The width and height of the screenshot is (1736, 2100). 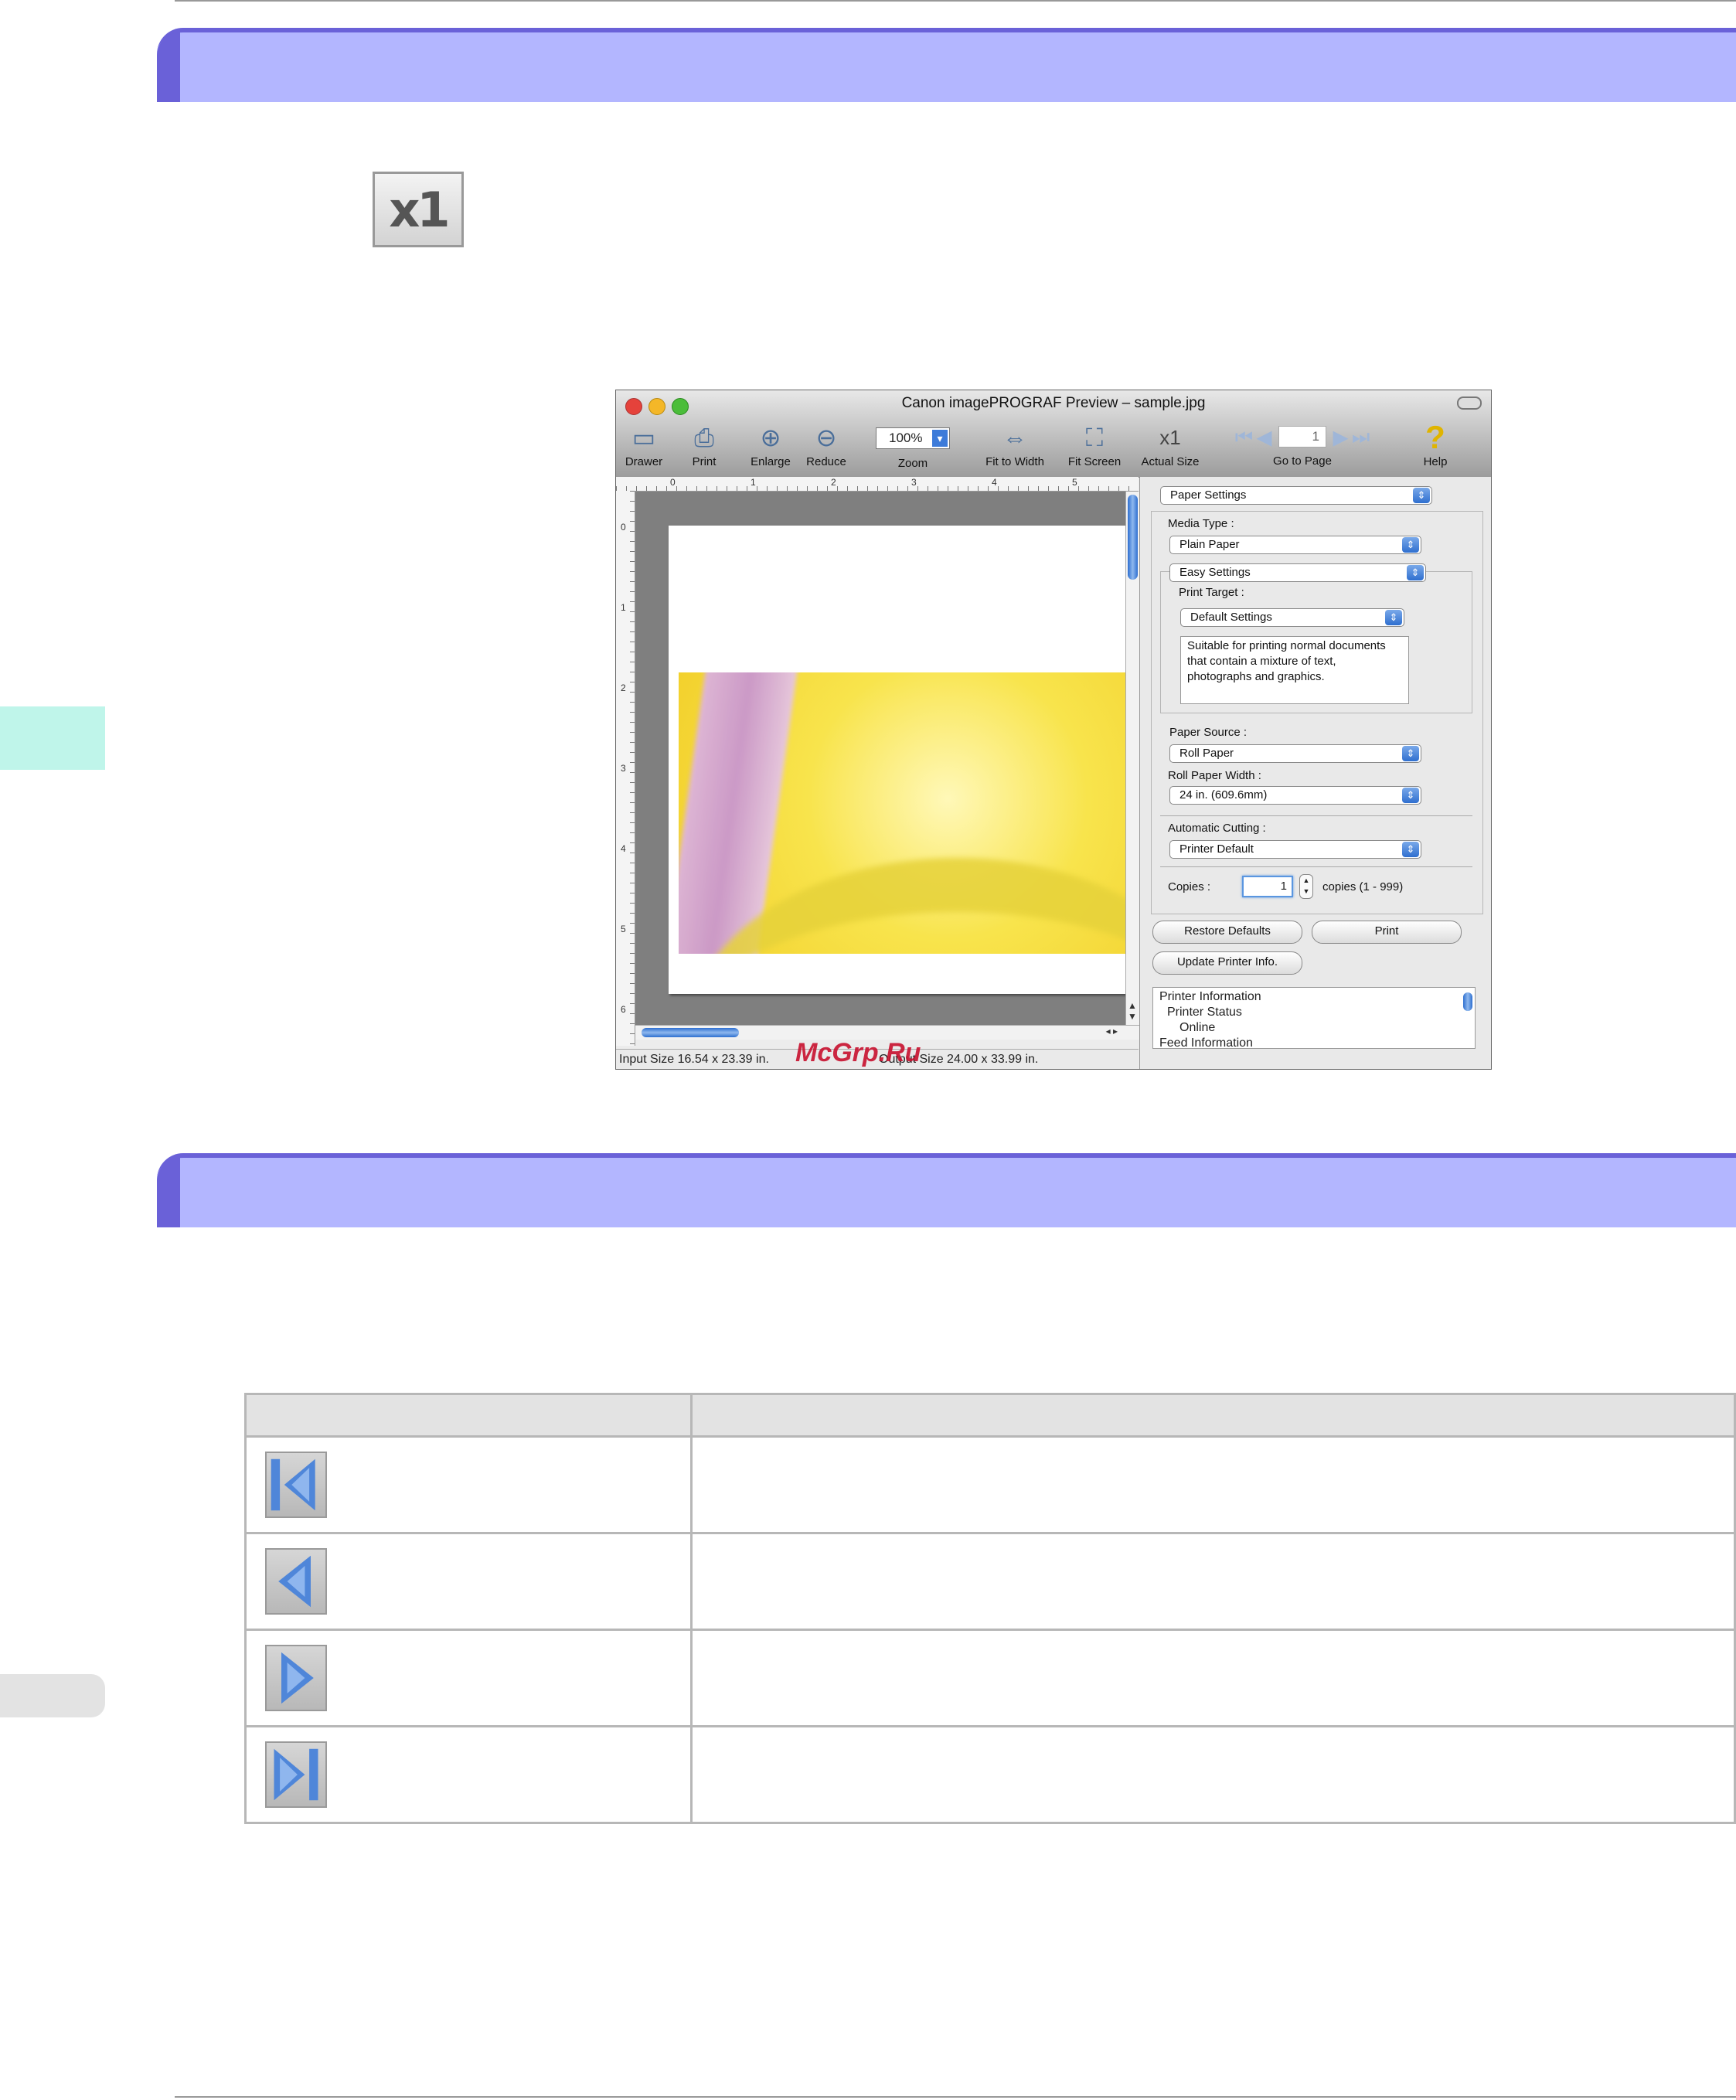 I want to click on fit-screen-button: ⛶ Fit Screen, so click(x=1095, y=448).